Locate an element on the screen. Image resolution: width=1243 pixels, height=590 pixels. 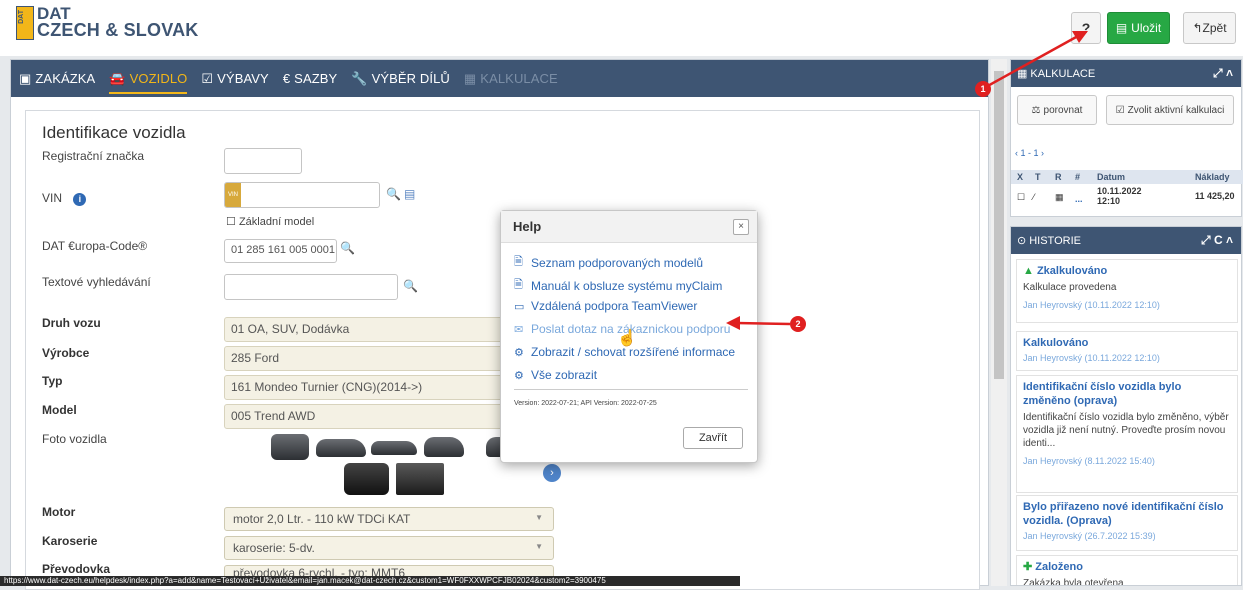
annotation-badge-1: 1 is located at coordinates (983, 89).